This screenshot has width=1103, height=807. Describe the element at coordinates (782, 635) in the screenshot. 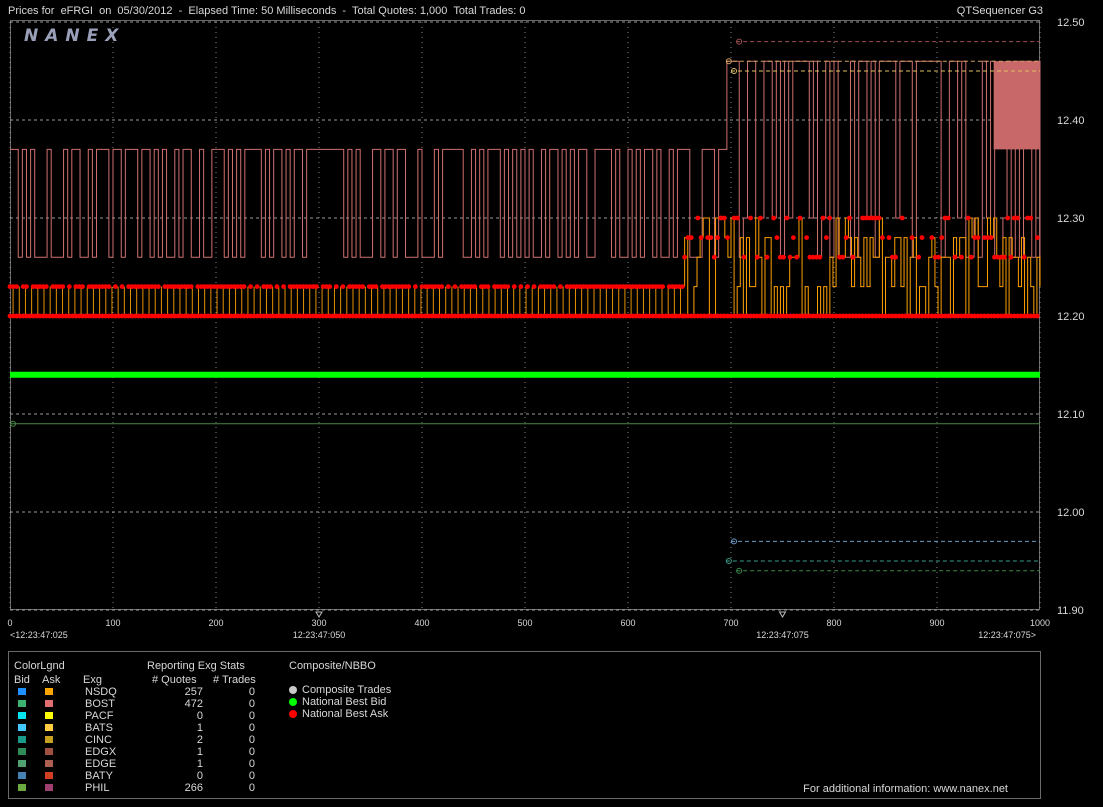

I see `time-label: 12:23:47:075` at that location.